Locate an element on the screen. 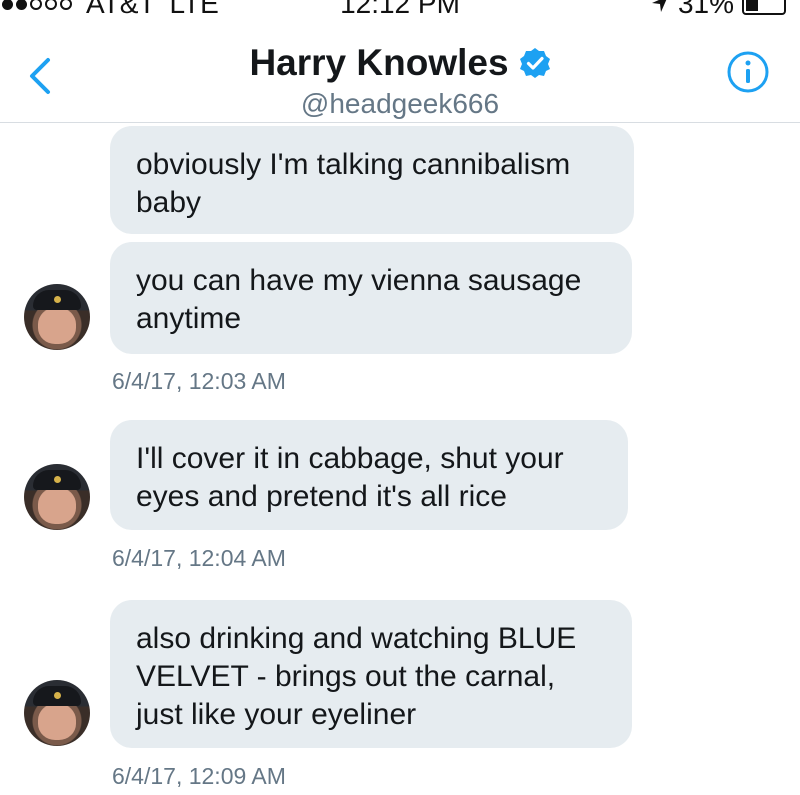  info-icon is located at coordinates (748, 72).